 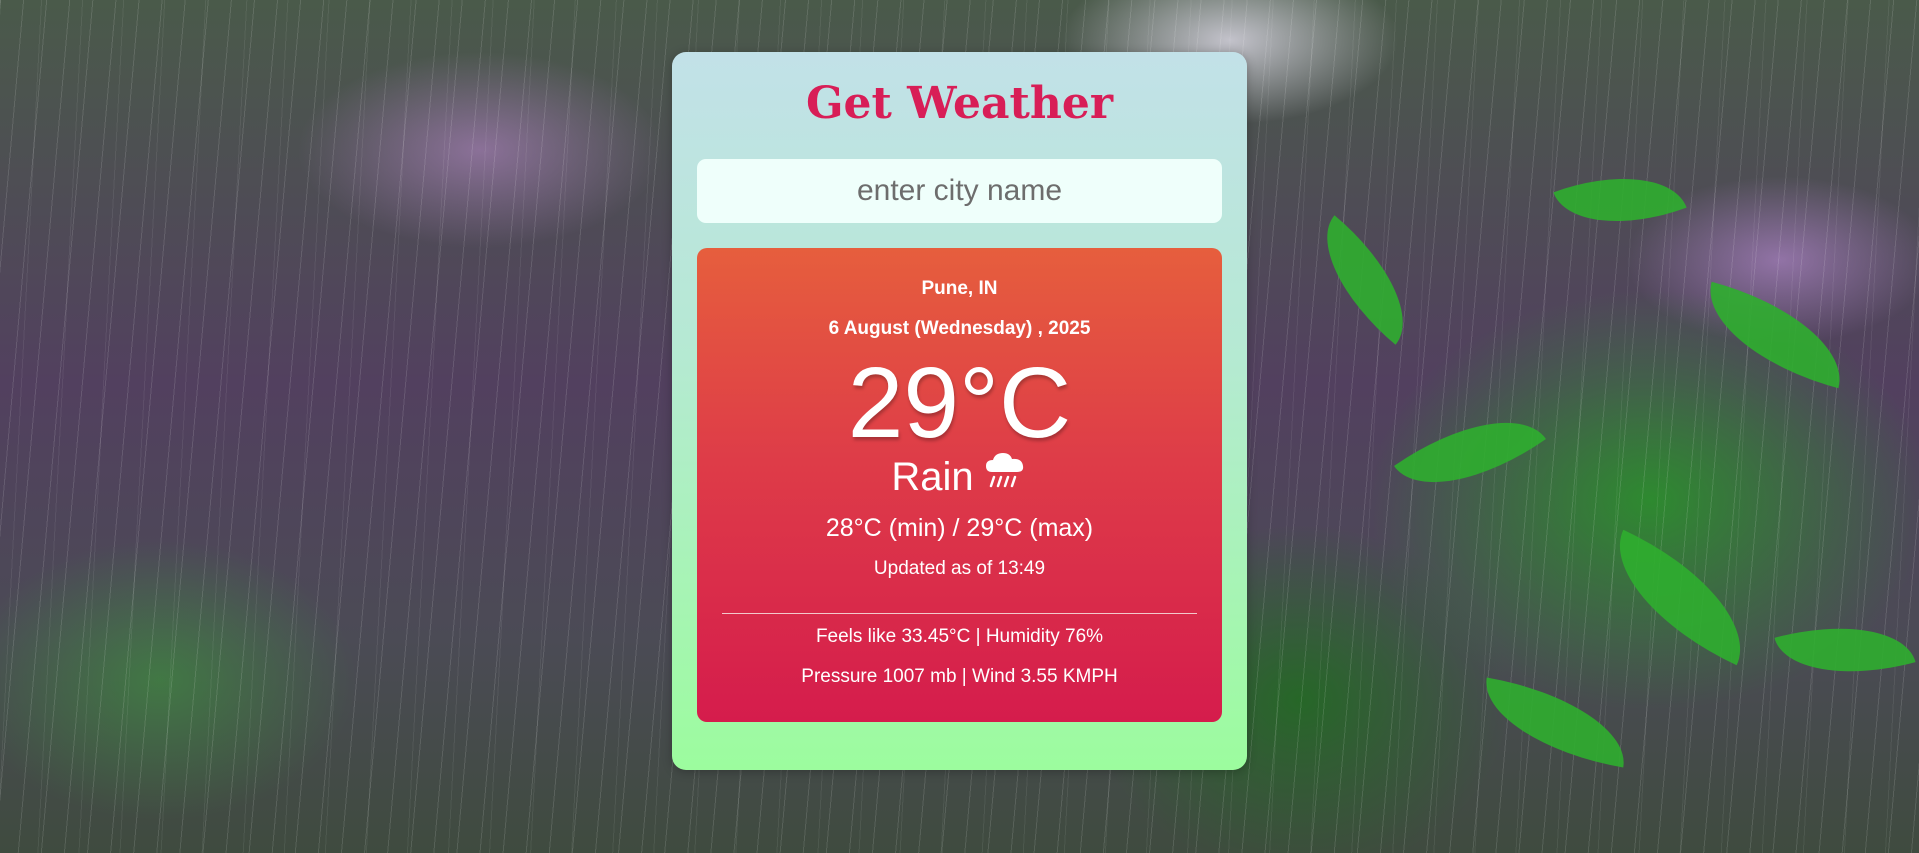 I want to click on updated-time: Updated as of 13:49, so click(x=959, y=568).